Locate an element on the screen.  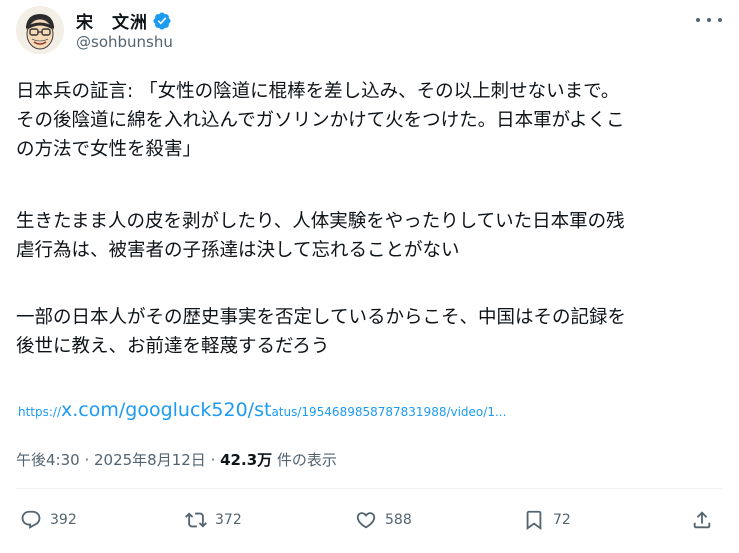
bookmark-count: 72 is located at coordinates (562, 520).